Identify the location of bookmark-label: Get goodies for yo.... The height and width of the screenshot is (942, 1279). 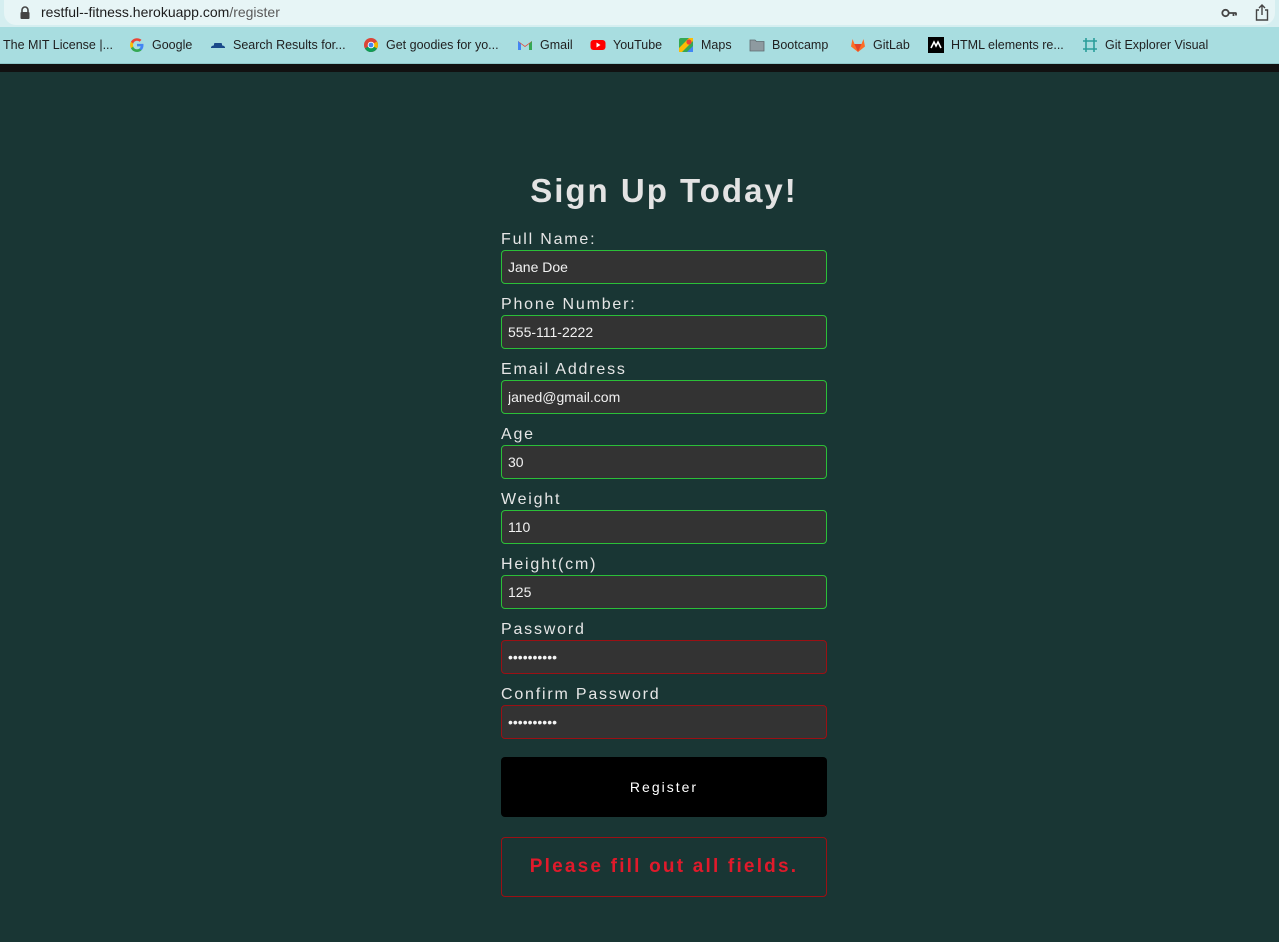
(442, 45).